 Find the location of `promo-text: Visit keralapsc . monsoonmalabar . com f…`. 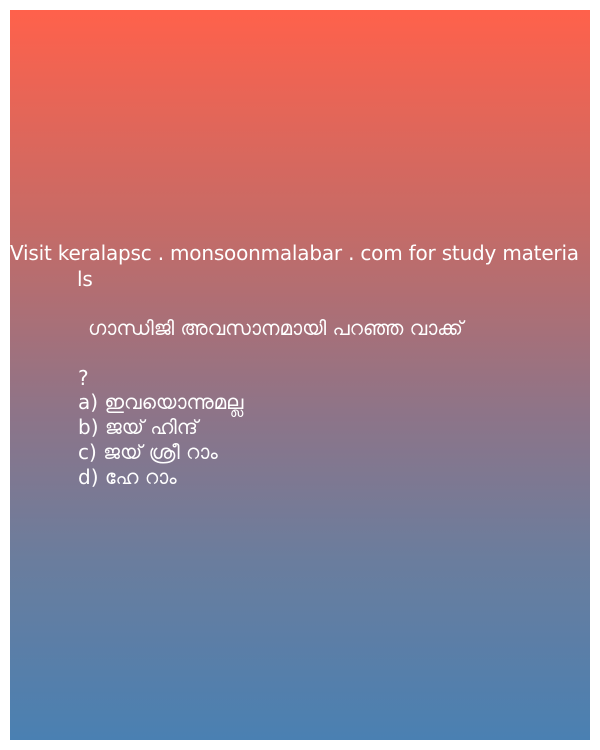

promo-text: Visit keralapsc . monsoonmalabar . com f… is located at coordinates (300, 266).